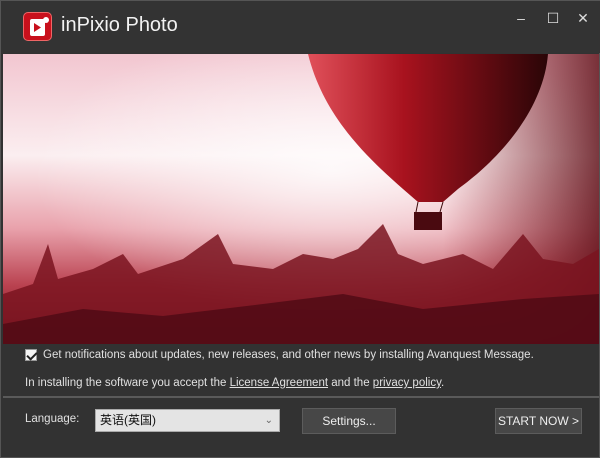  I want to click on legal-middle: and the, so click(350, 383).